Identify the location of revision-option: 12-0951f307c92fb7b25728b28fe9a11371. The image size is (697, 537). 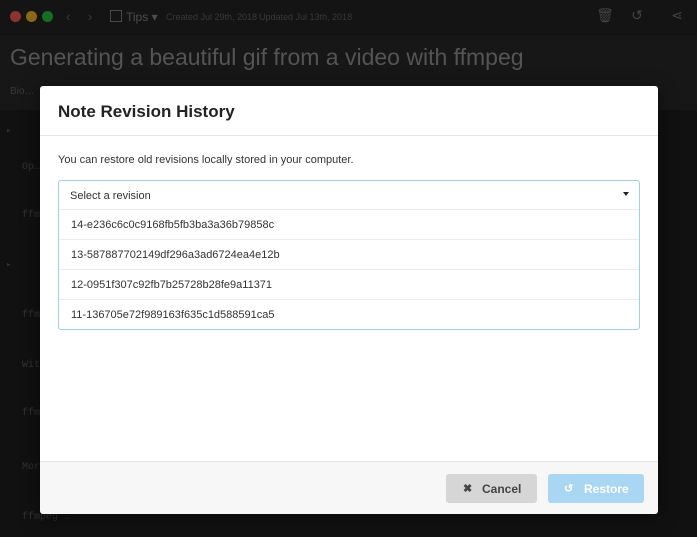
(349, 284).